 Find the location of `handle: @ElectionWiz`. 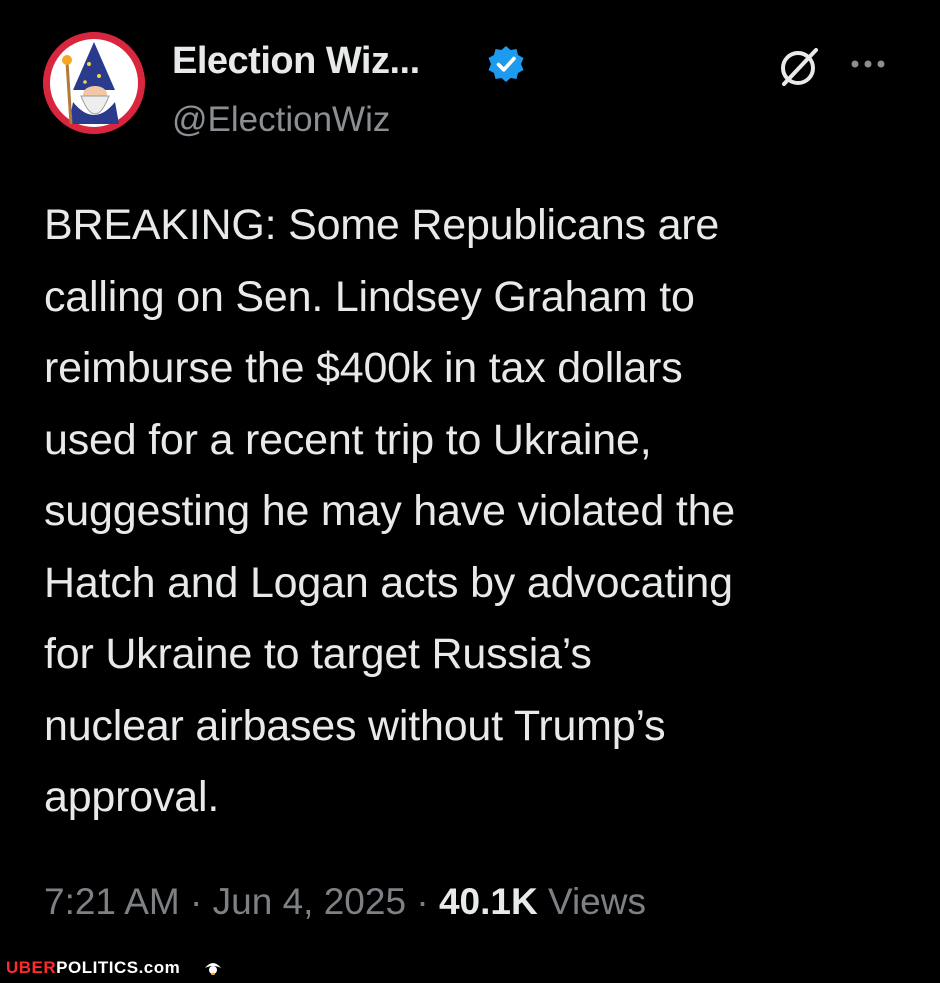

handle: @ElectionWiz is located at coordinates (281, 120).